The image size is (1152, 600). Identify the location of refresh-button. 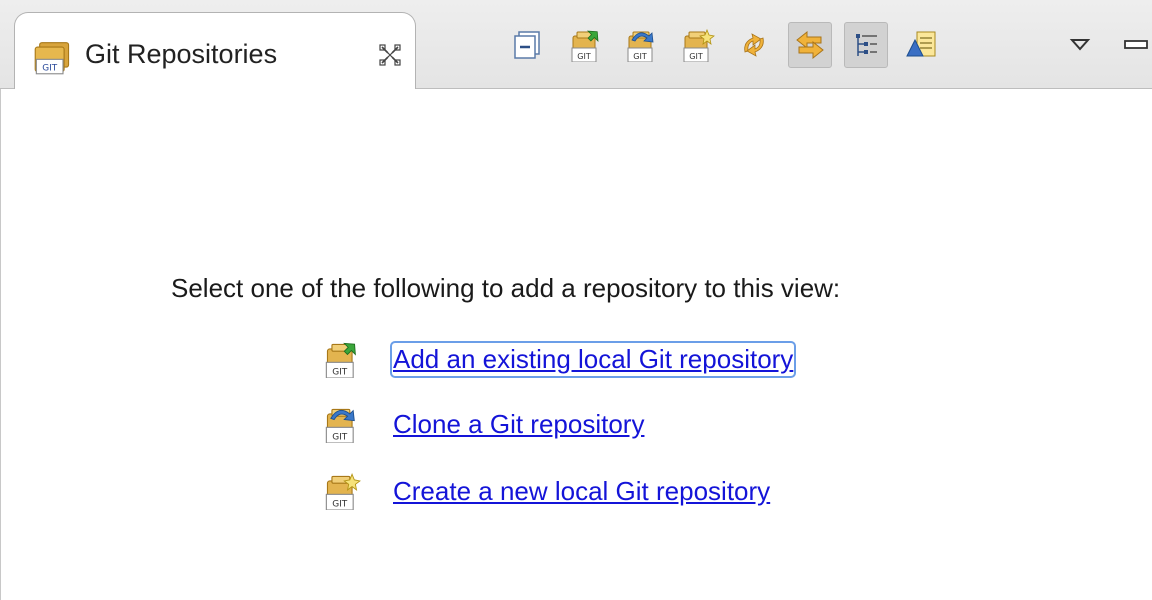
(754, 45).